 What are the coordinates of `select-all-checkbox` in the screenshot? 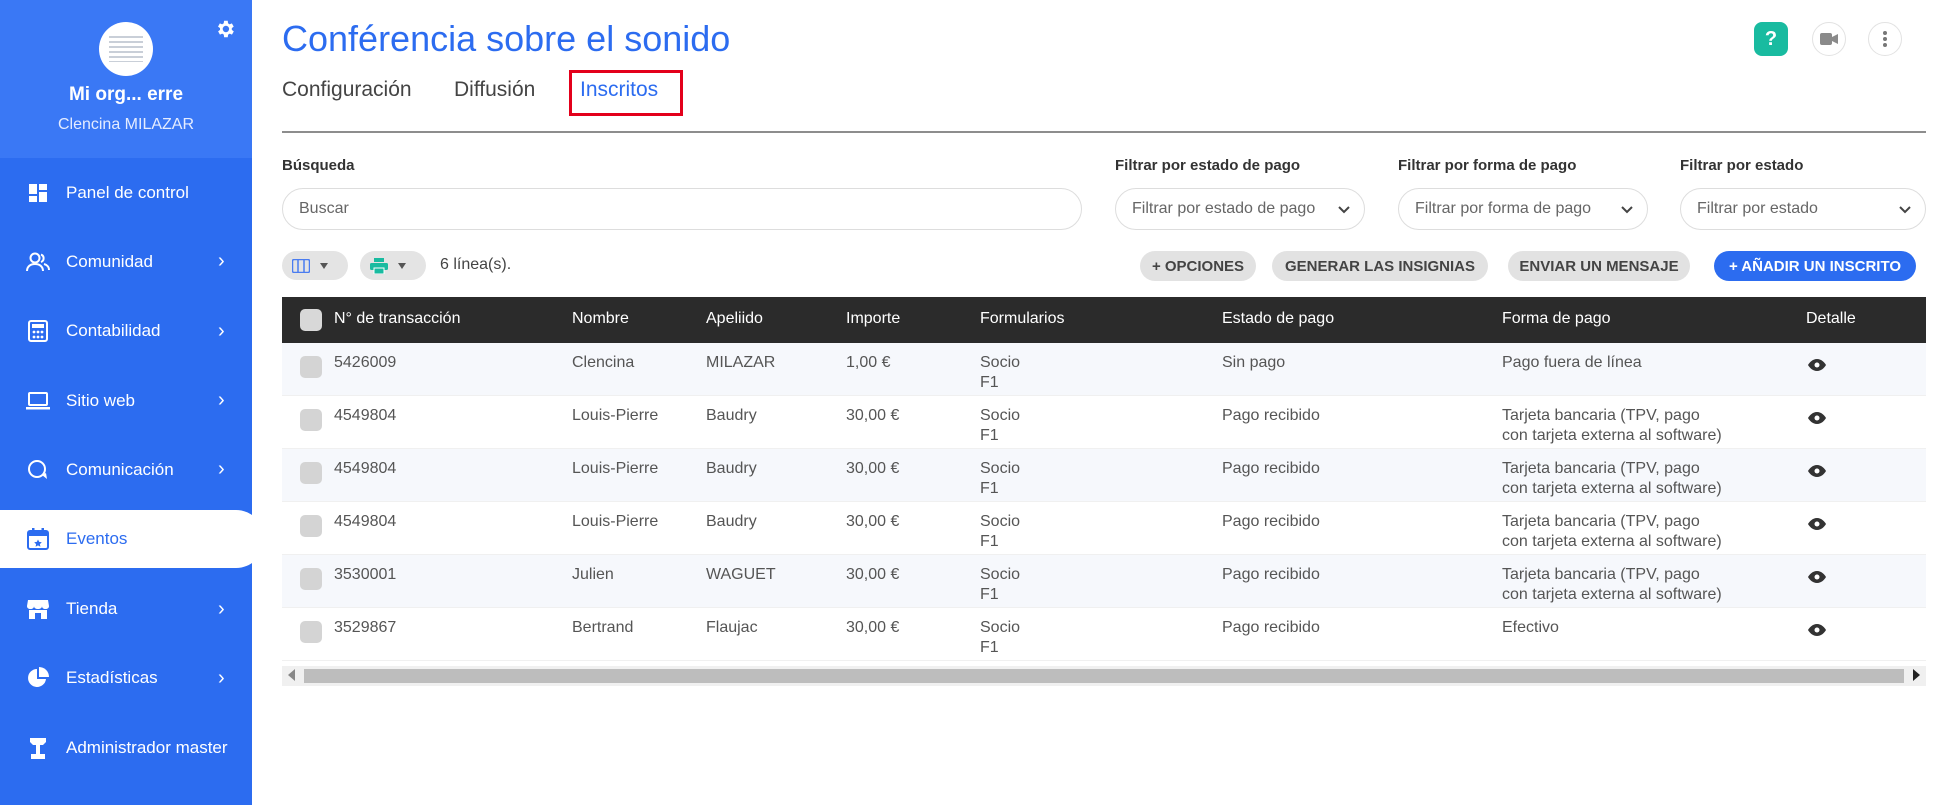 It's located at (311, 320).